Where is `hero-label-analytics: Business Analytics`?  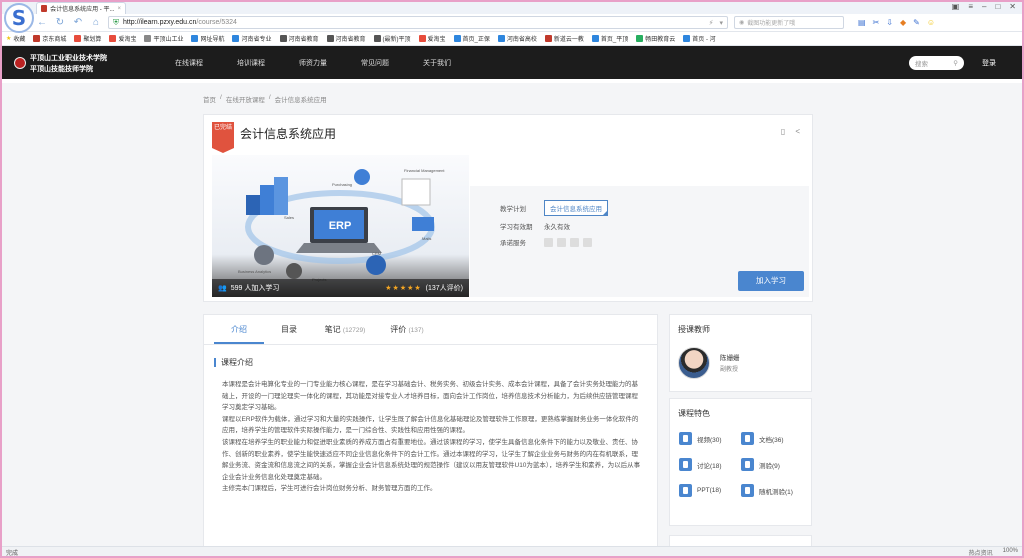 hero-label-analytics: Business Analytics is located at coordinates (254, 271).